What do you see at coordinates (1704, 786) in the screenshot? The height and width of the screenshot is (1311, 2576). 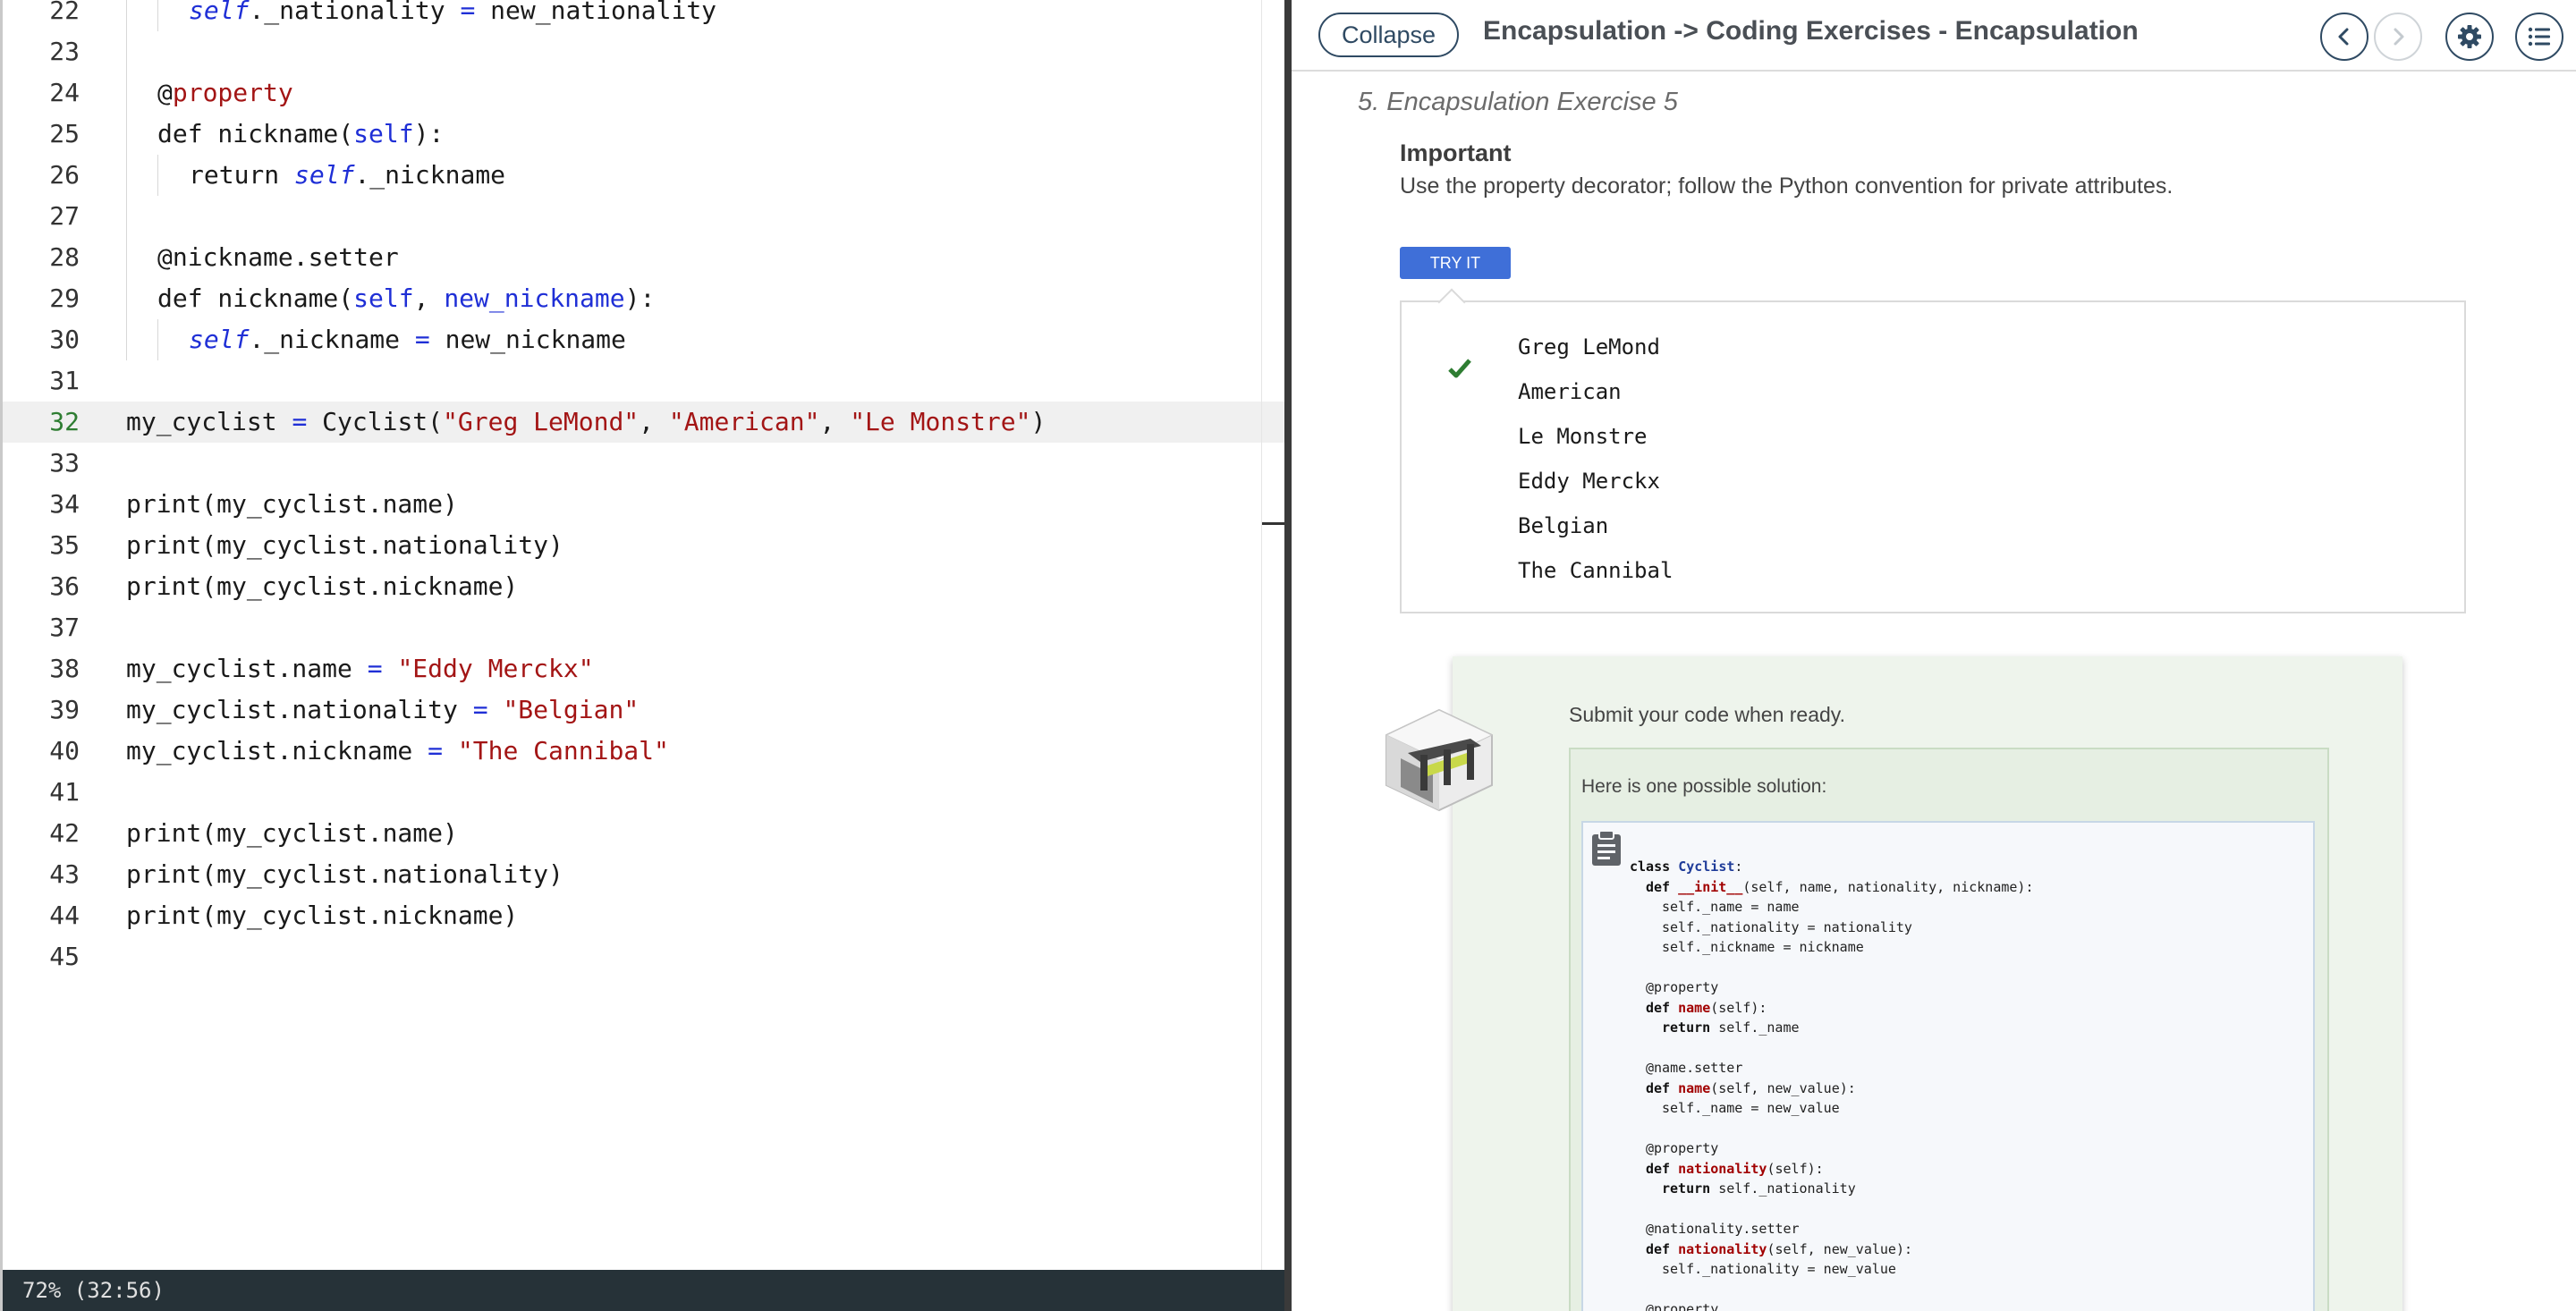 I see `solution-label: Here is one possible solution:` at bounding box center [1704, 786].